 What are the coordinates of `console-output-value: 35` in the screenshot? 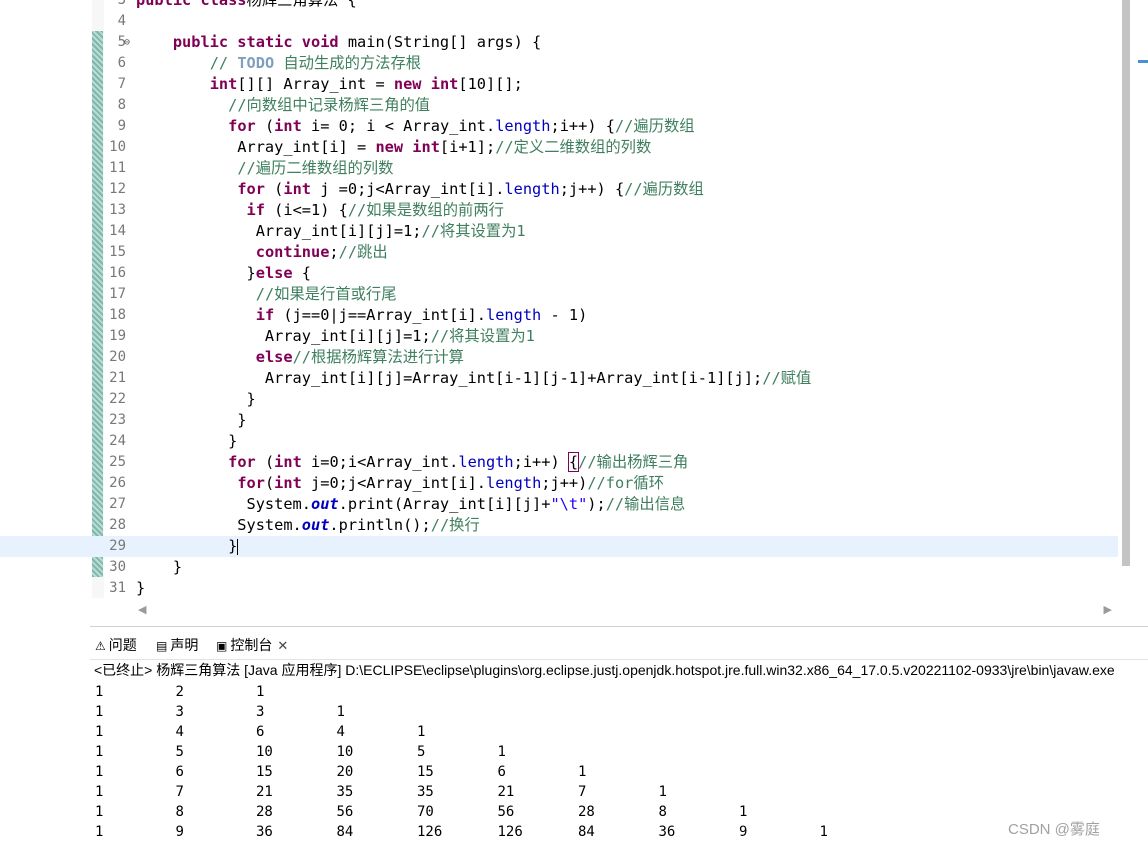 It's located at (425, 792).